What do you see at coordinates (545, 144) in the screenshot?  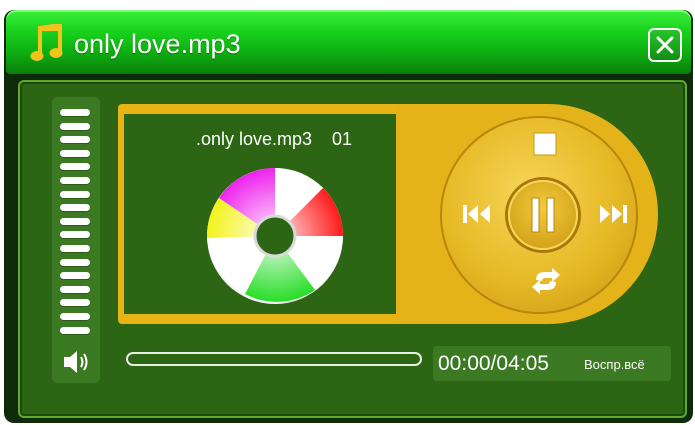 I see `stop-icon` at bounding box center [545, 144].